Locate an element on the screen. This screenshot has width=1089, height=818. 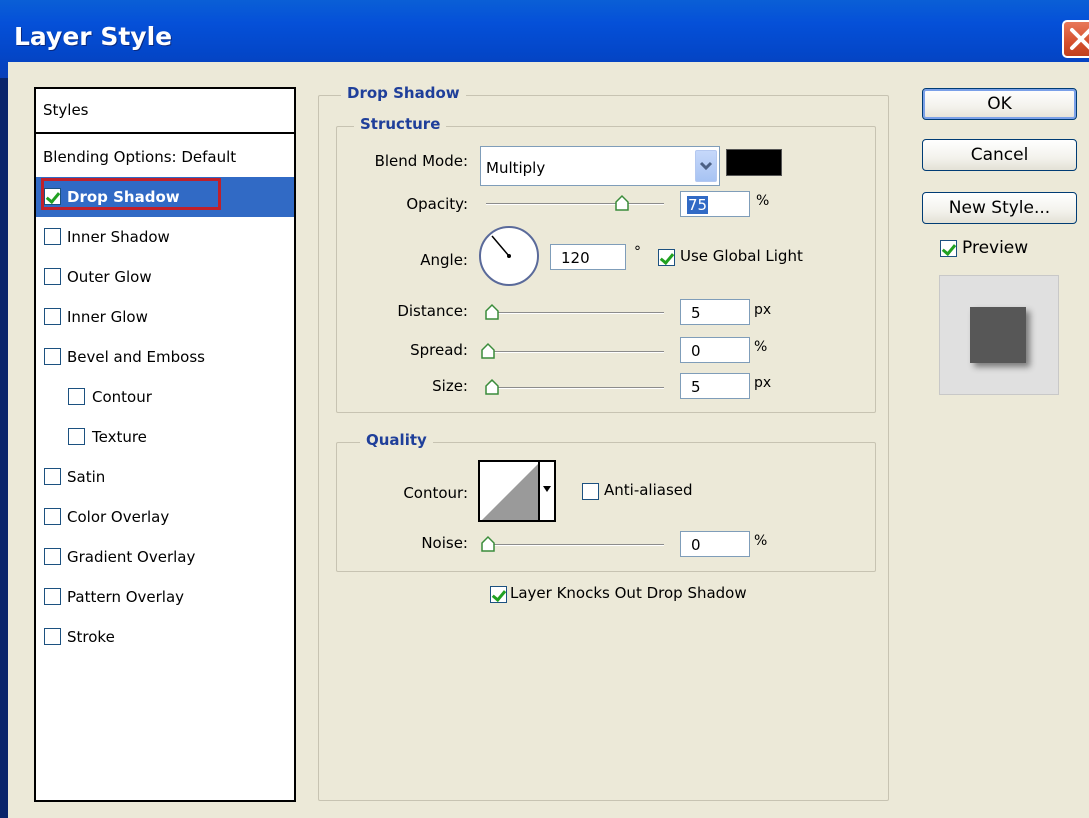
dropdown-arrow-button is located at coordinates (706, 166).